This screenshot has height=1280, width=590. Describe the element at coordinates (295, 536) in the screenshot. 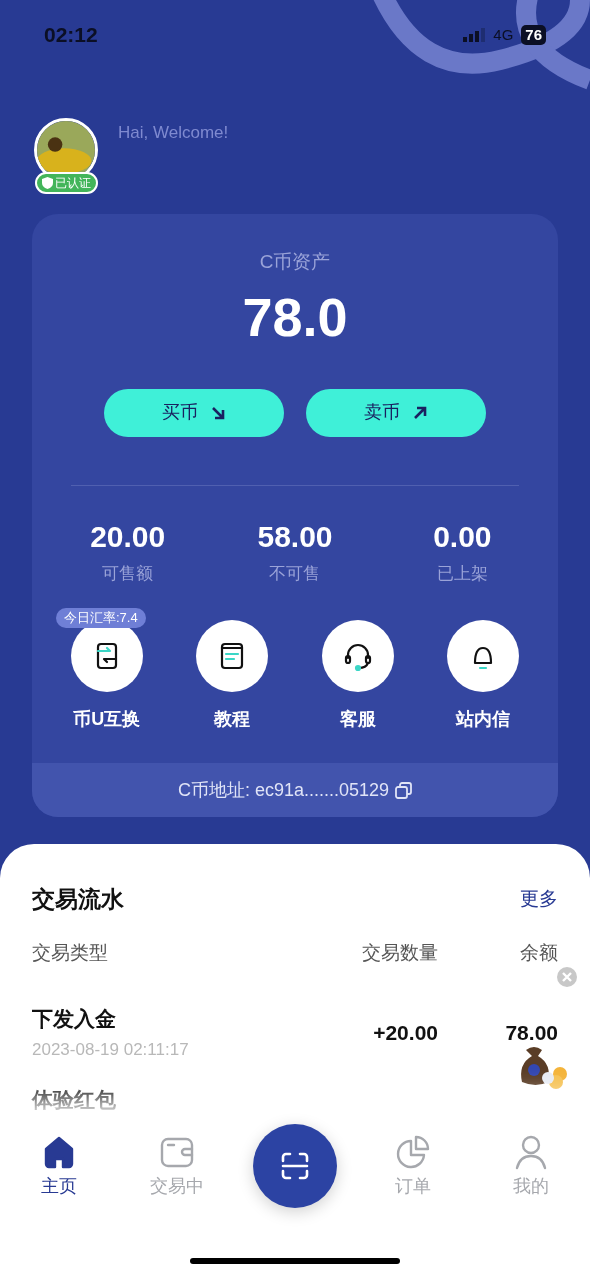

I see `stat-value: 58.00` at that location.